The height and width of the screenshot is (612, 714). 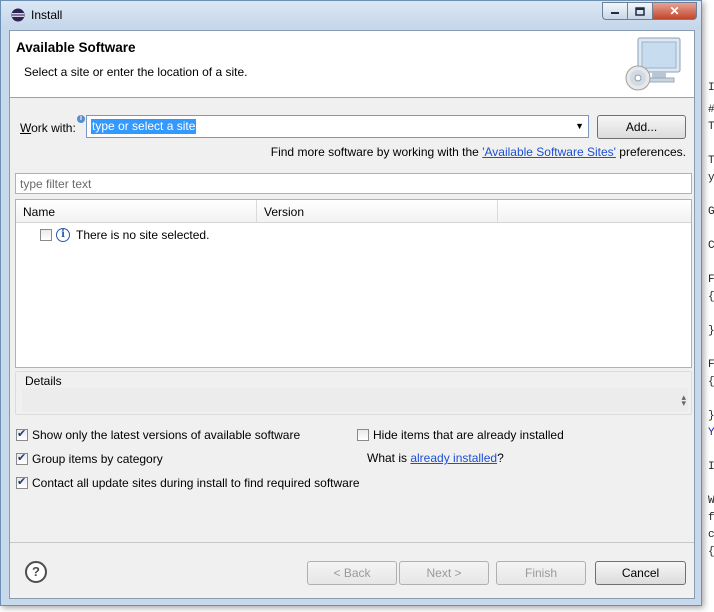 I want to click on minimize-icon, so click(x=615, y=13).